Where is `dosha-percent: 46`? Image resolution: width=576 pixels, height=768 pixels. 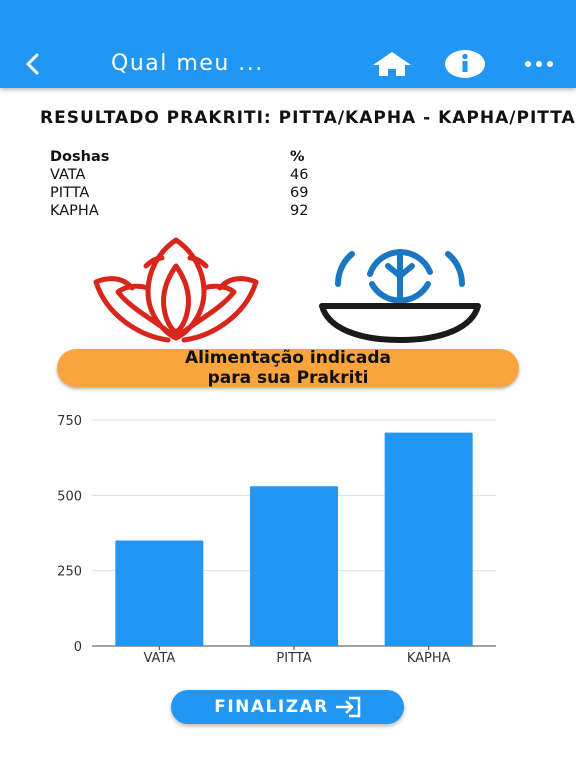 dosha-percent: 46 is located at coordinates (299, 175).